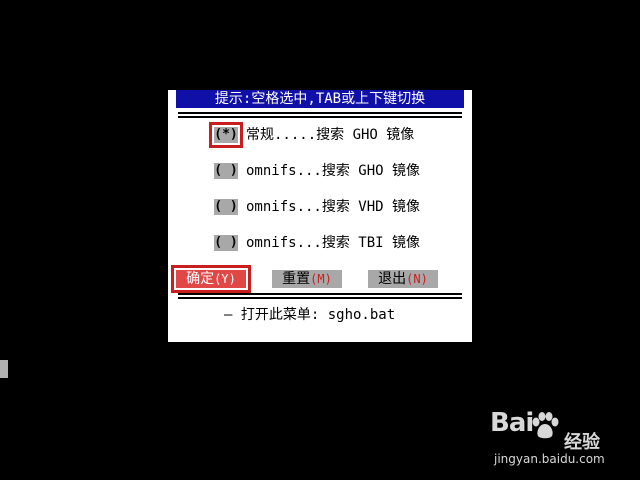 This screenshot has height=480, width=640. What do you see at coordinates (4, 369) in the screenshot?
I see `text-cursor` at bounding box center [4, 369].